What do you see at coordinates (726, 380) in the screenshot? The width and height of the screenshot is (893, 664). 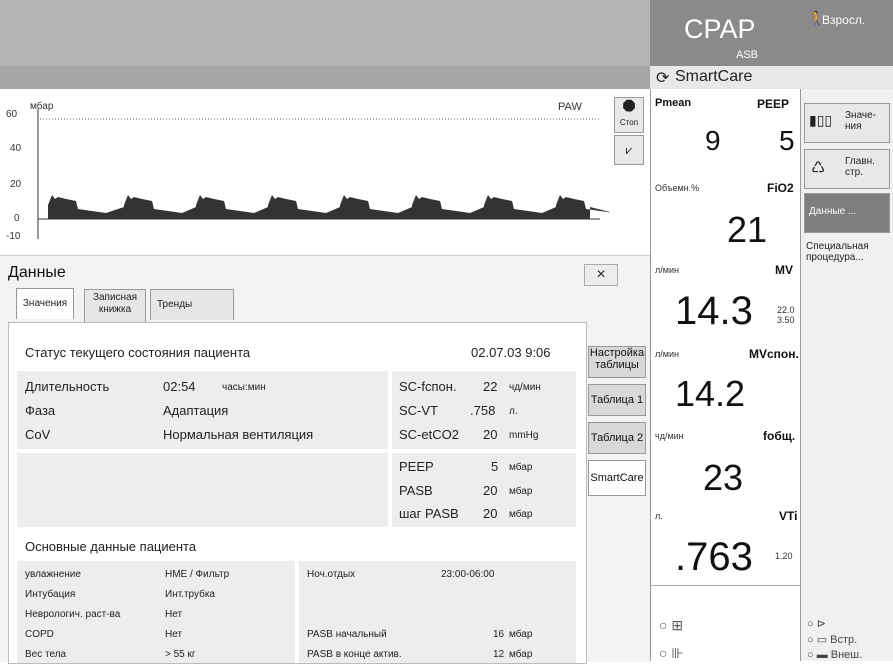 I see `mvspon-param: л/мин MVспон. 14.2` at bounding box center [726, 380].